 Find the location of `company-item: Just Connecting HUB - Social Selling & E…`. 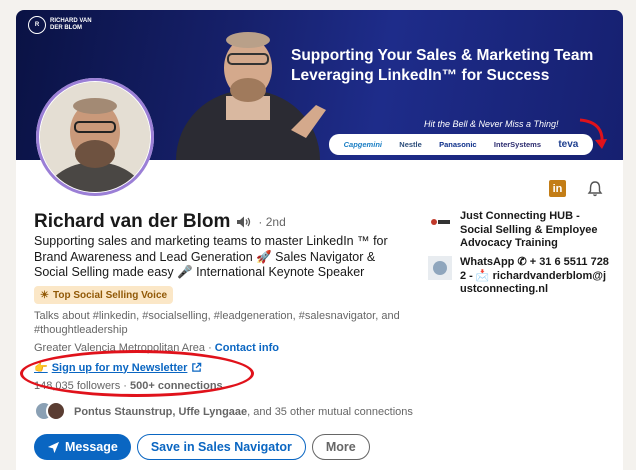

company-item: Just Connecting HUB - Social Selling & E… is located at coordinates (519, 230).